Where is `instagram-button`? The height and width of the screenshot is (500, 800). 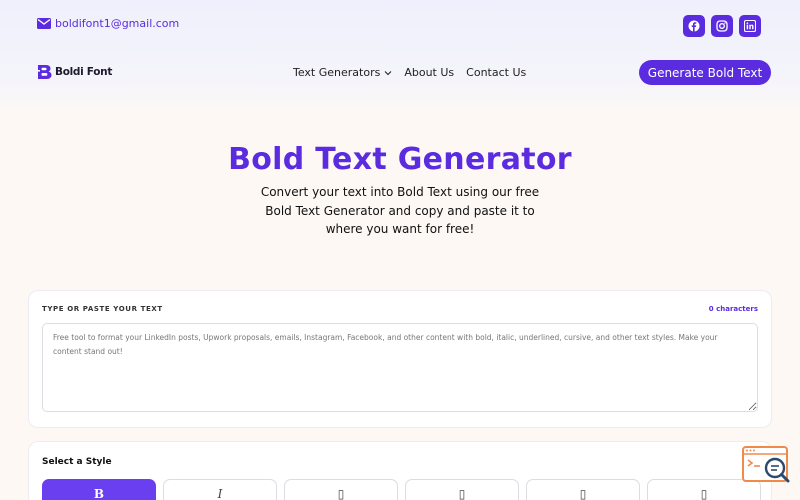
instagram-button is located at coordinates (722, 26).